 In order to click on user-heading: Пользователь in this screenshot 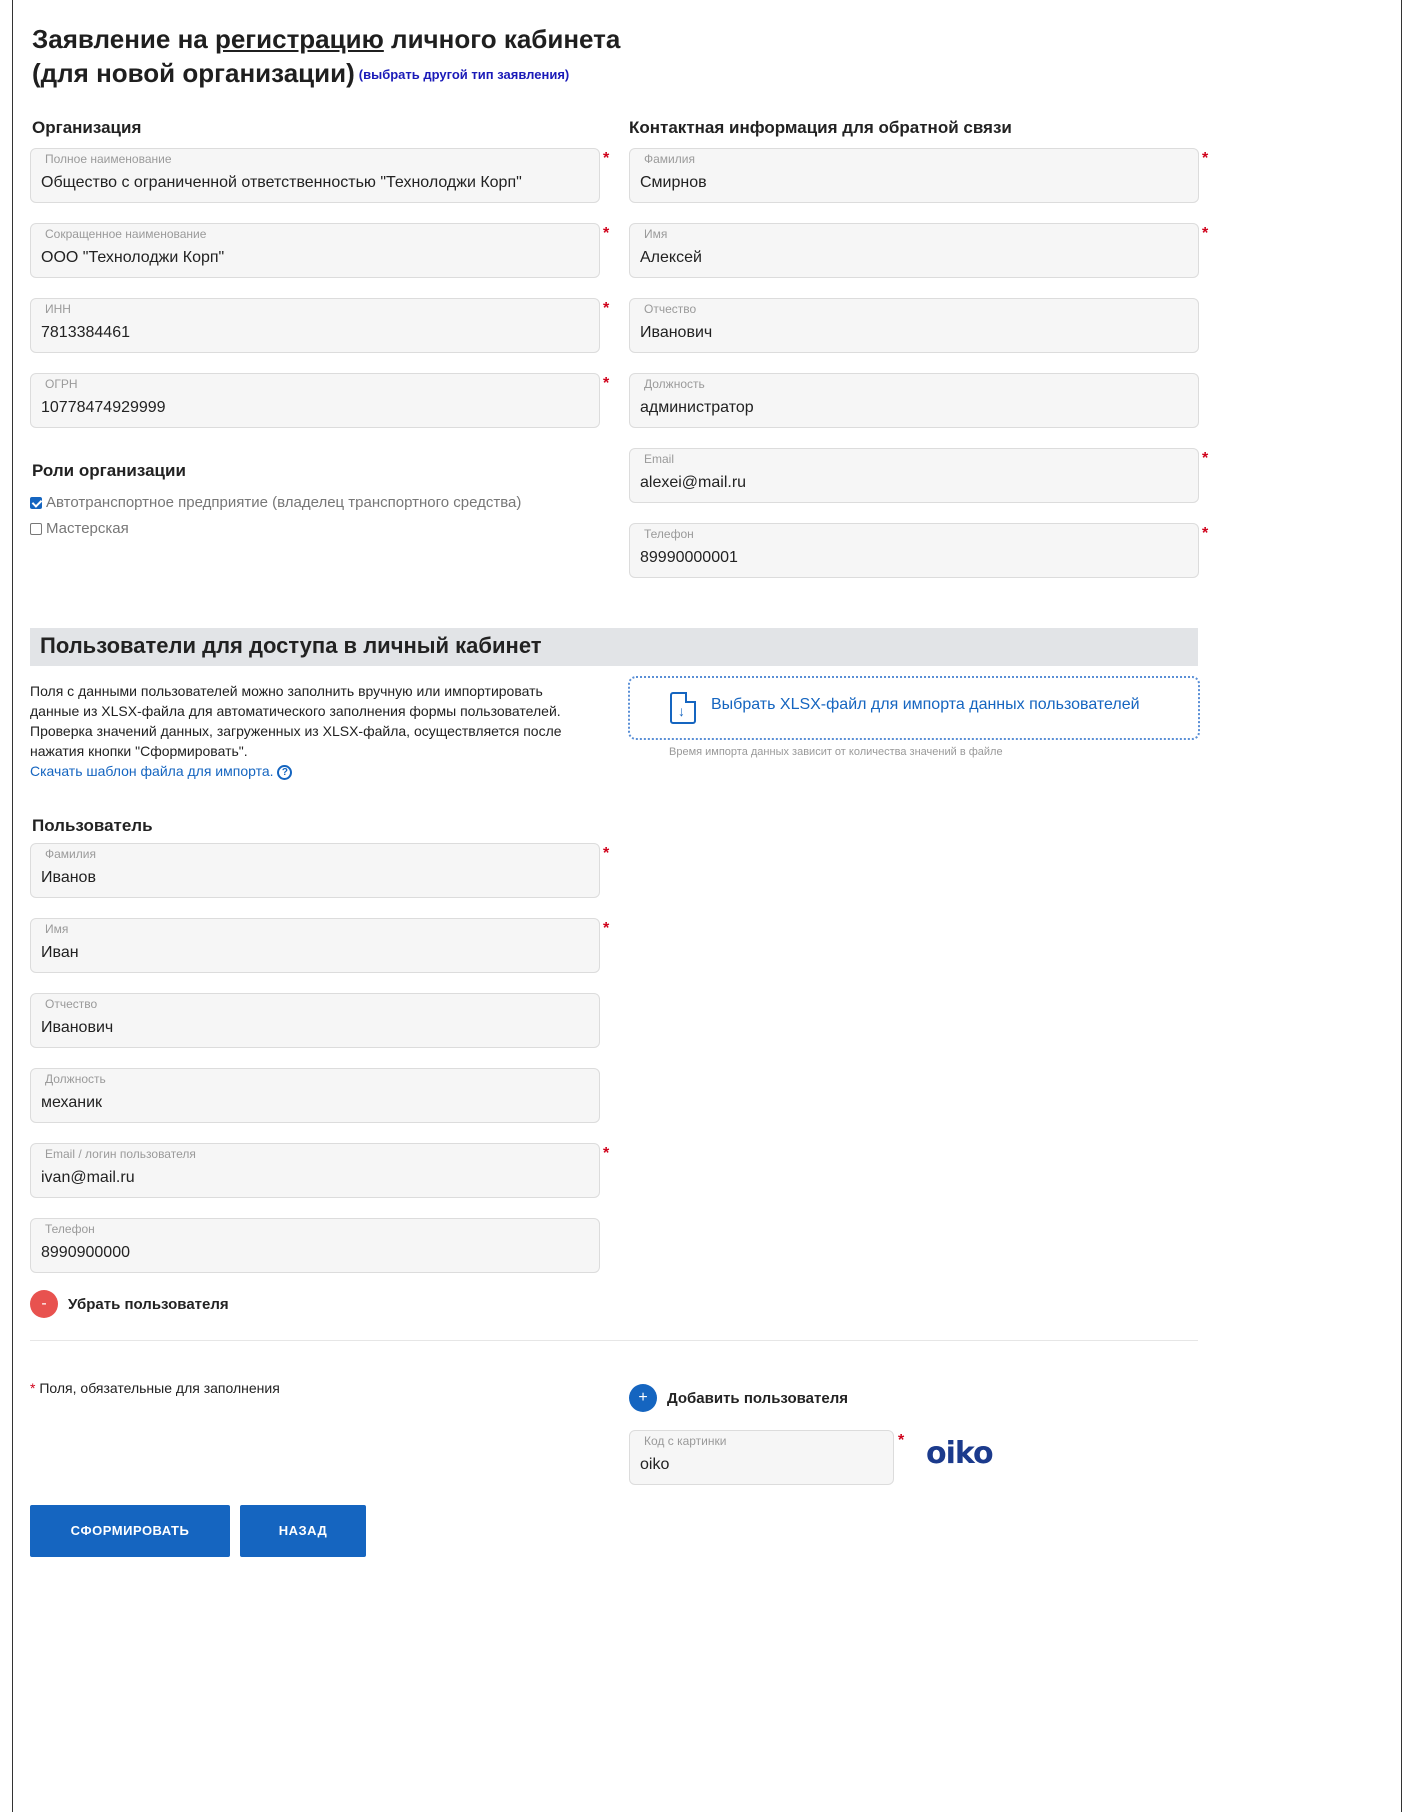, I will do `click(92, 825)`.